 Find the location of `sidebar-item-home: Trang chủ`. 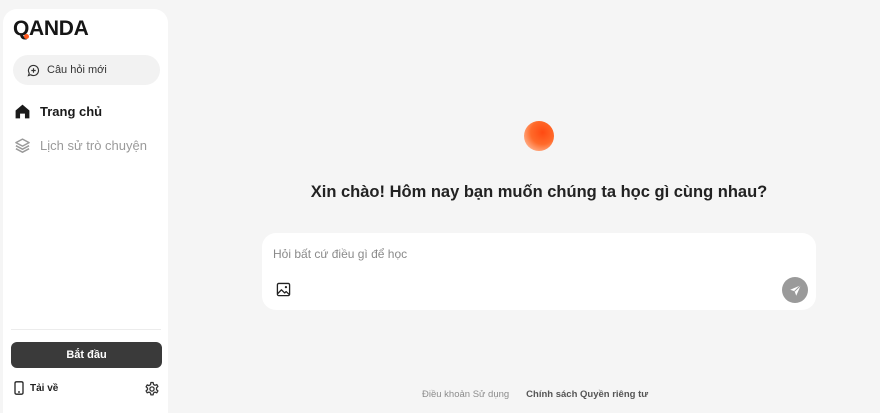

sidebar-item-home: Trang chủ is located at coordinates (58, 111).